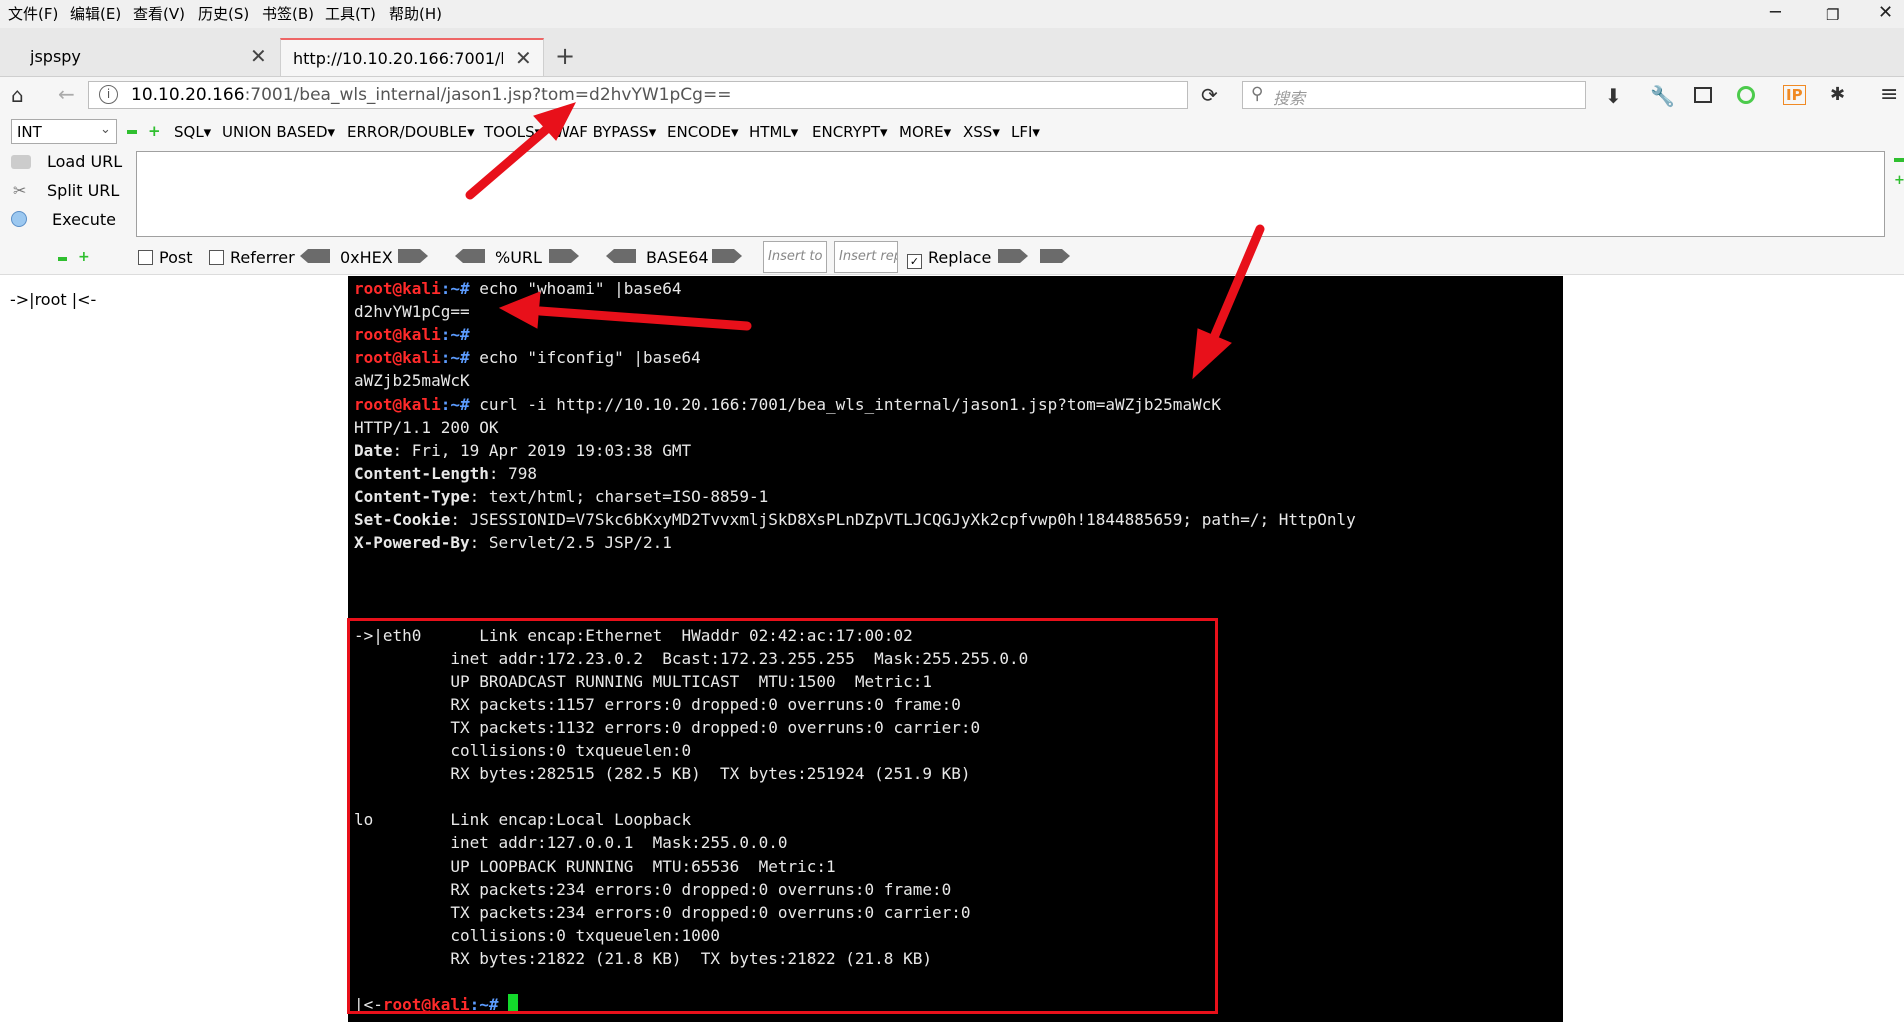 The image size is (1904, 1026). I want to click on hackbar-url-textarea, so click(1010, 194).